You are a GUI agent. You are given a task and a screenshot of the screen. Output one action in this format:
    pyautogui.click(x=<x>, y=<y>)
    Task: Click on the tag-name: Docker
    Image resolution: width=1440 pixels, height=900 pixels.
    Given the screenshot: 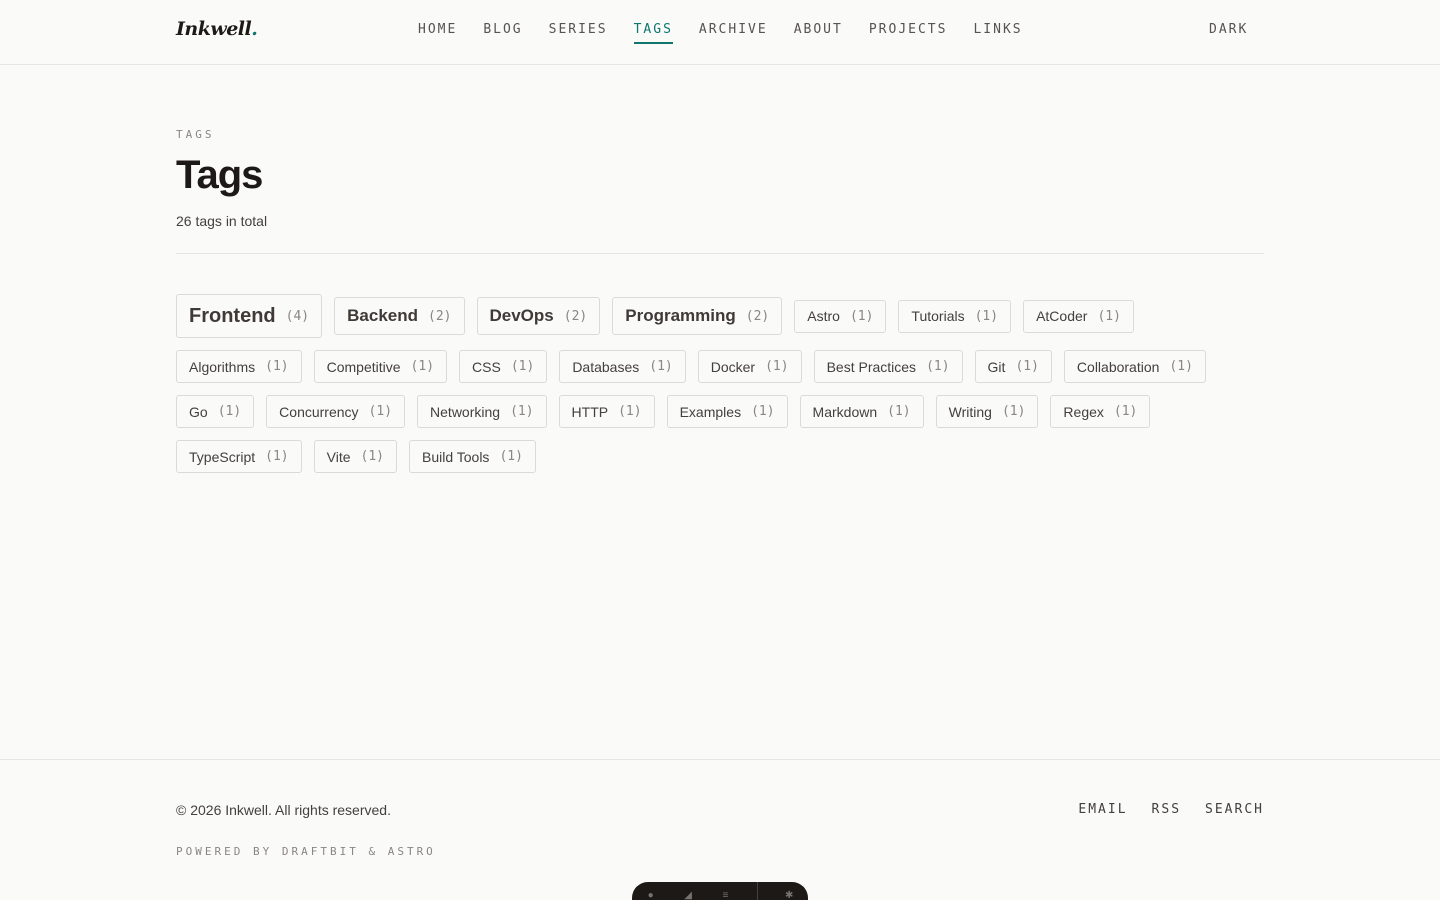 What is the action you would take?
    pyautogui.click(x=733, y=366)
    